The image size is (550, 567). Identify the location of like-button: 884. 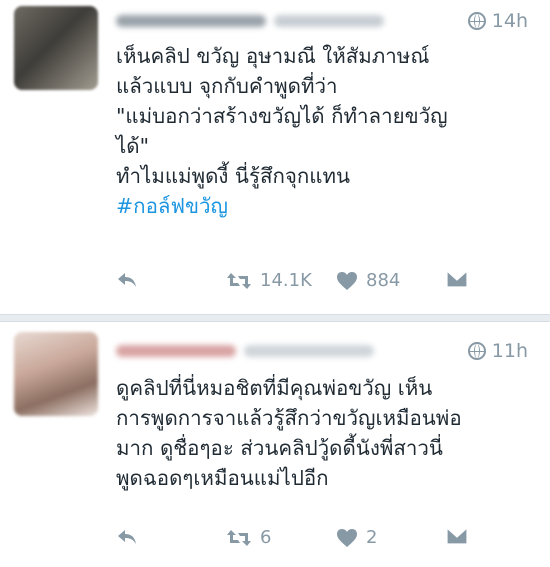
(368, 280).